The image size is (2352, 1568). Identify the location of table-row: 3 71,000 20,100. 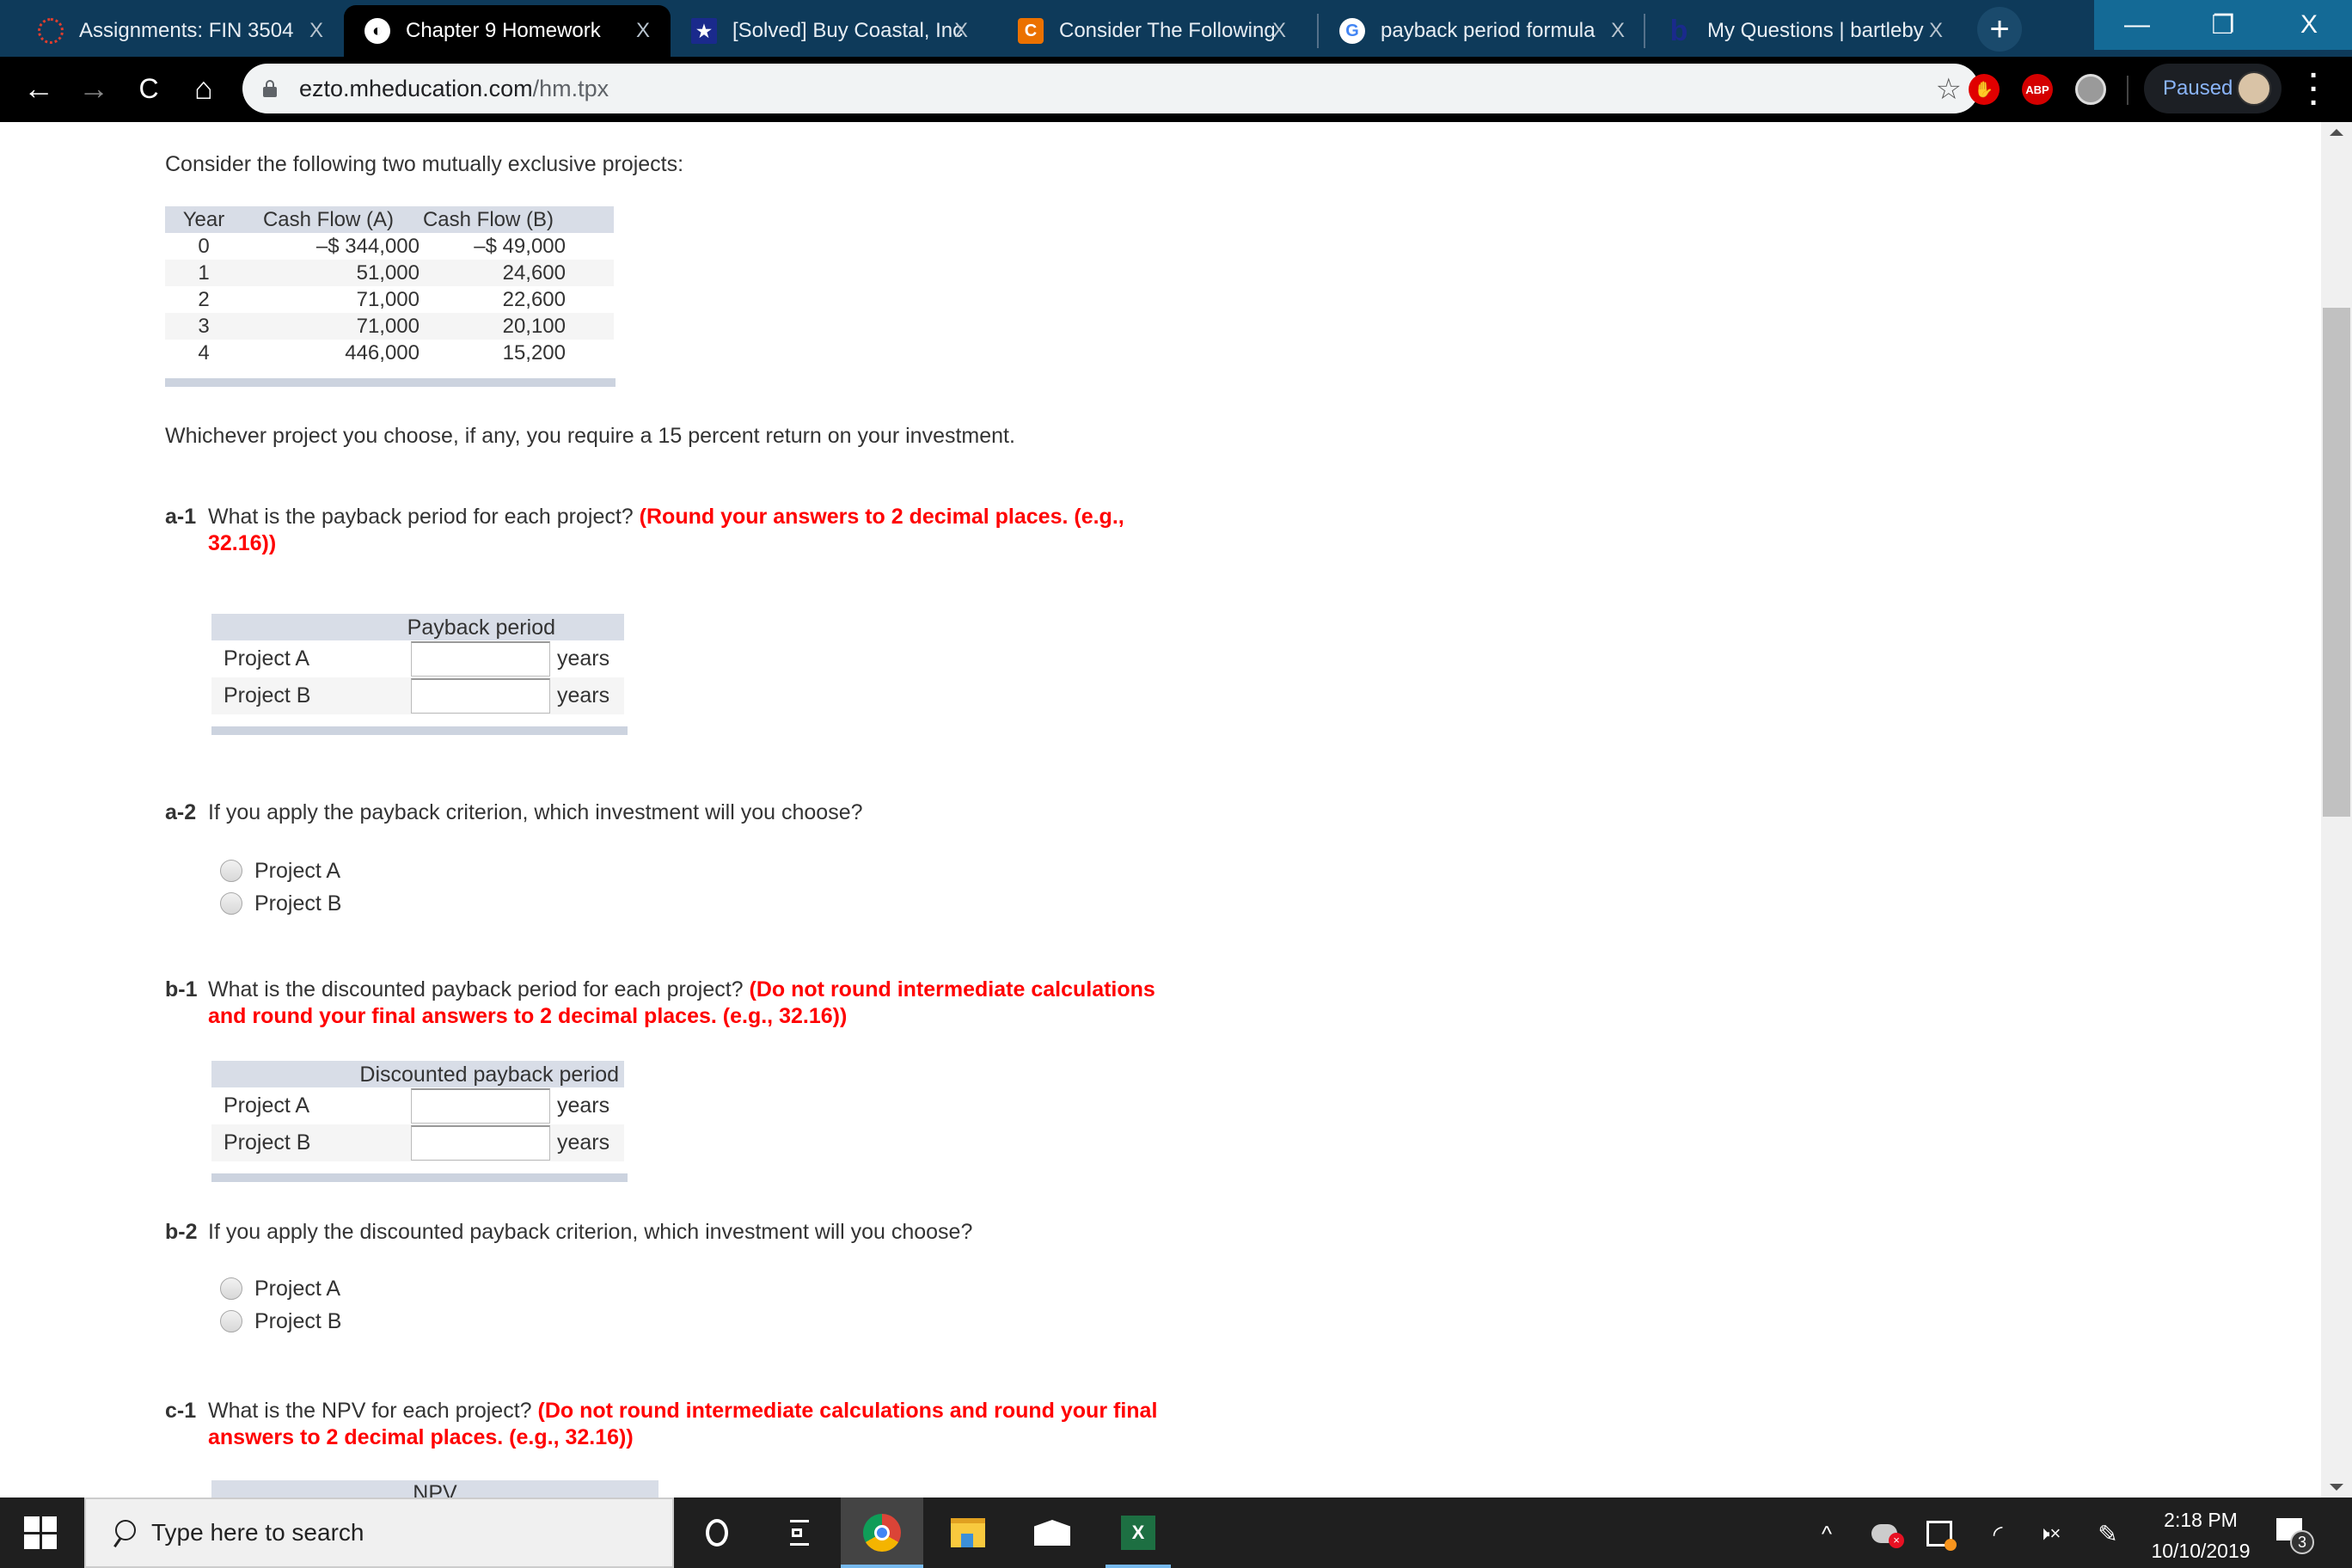
(389, 326).